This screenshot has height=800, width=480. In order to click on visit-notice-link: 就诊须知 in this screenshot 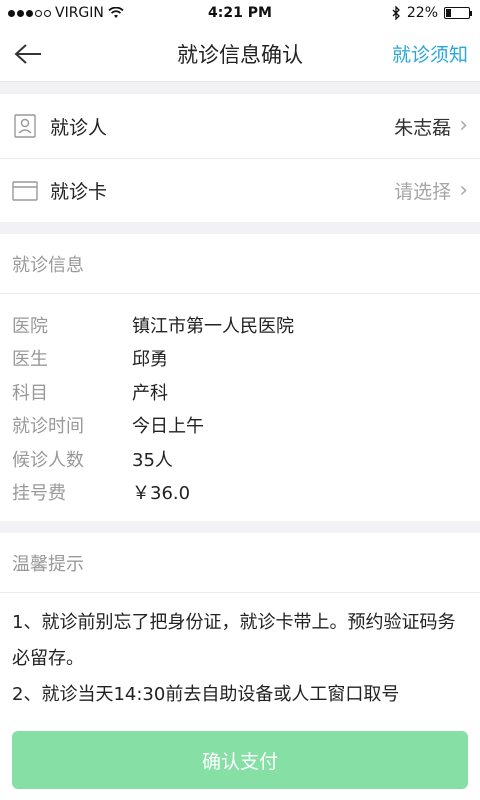, I will do `click(436, 53)`.